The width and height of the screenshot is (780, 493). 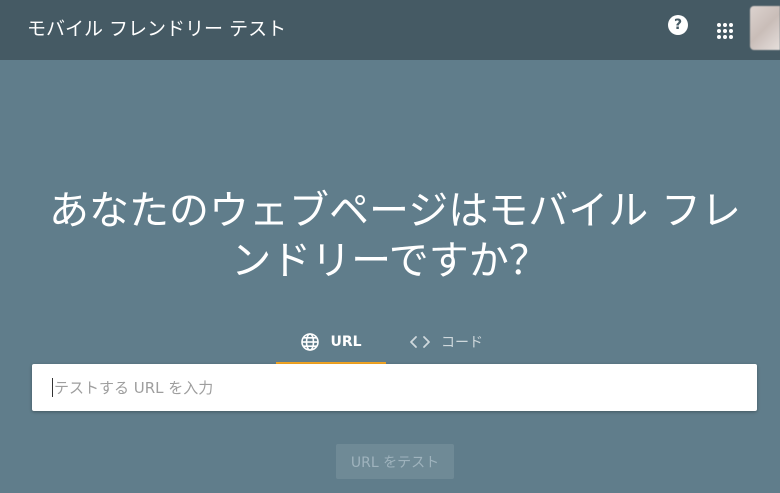 I want to click on tab-code: コード, so click(x=446, y=342).